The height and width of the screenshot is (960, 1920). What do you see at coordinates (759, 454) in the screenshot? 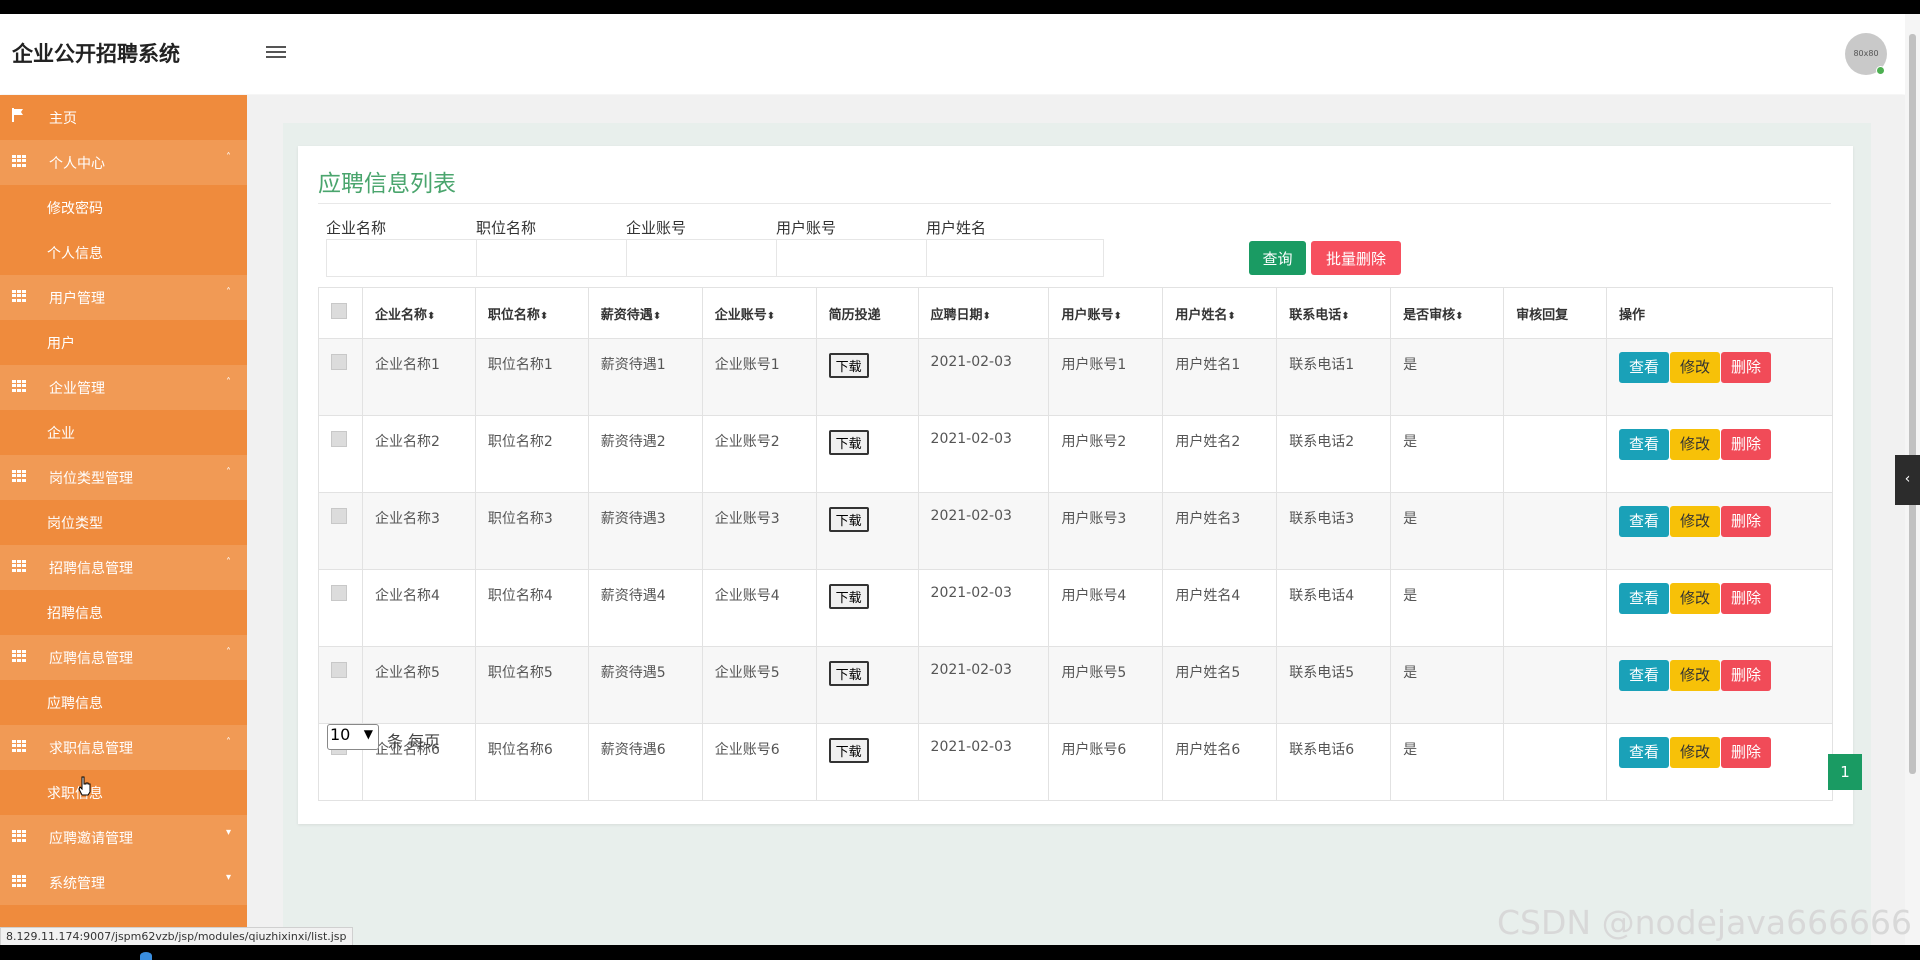
I see `cell-company-account: 企业账号2` at bounding box center [759, 454].